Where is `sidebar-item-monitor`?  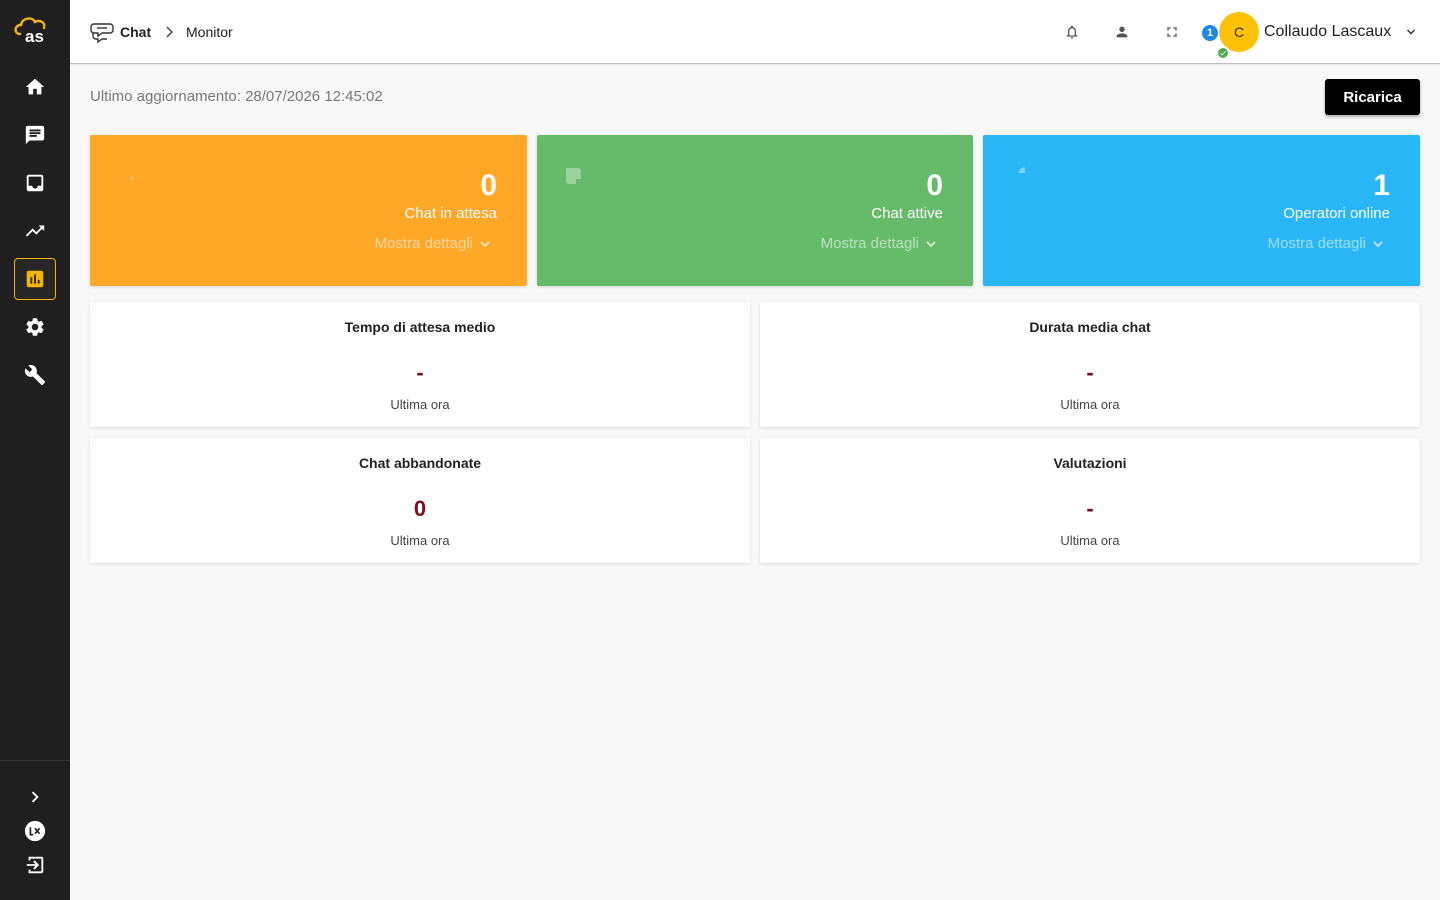 sidebar-item-monitor is located at coordinates (35, 279).